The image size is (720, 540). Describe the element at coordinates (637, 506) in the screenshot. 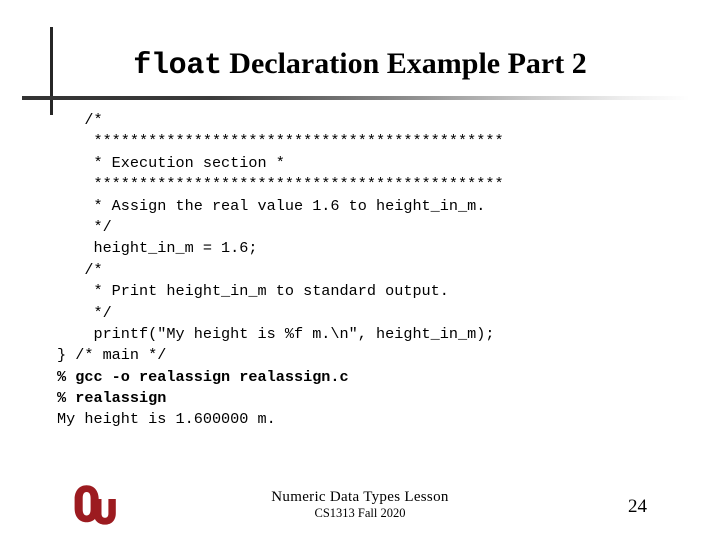

I see `page-number: 24` at that location.